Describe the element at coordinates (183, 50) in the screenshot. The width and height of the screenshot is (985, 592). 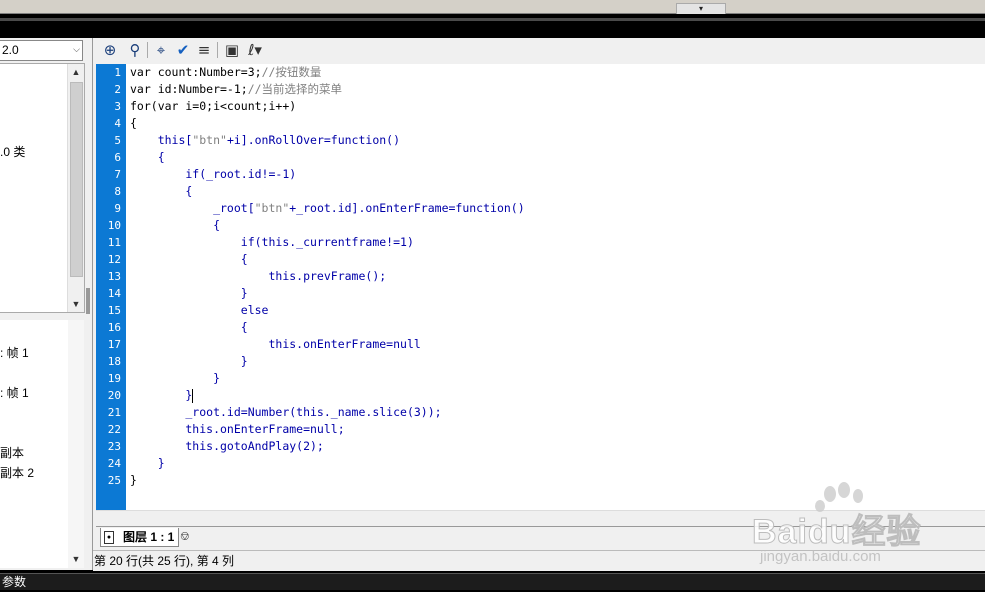
I see `check-syntax-icon: ✔` at that location.